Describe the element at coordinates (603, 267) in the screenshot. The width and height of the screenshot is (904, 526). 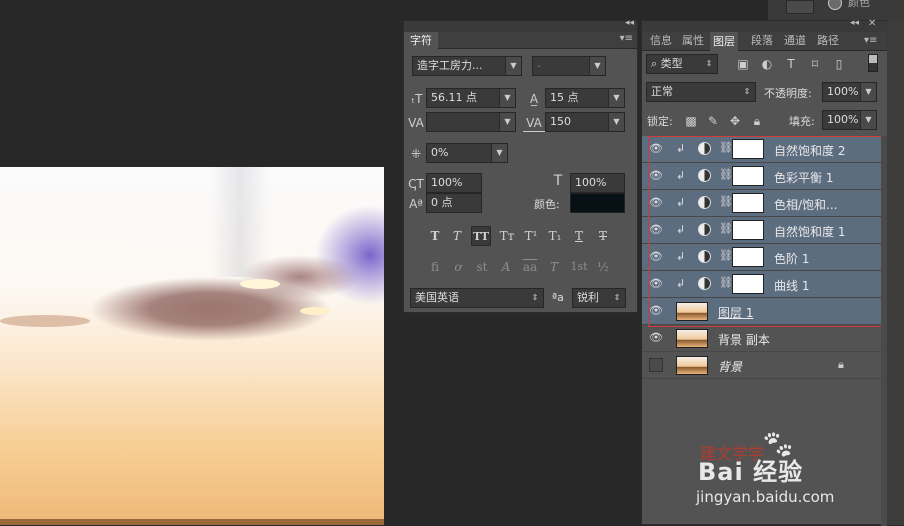
I see `fractions-button: ½` at that location.